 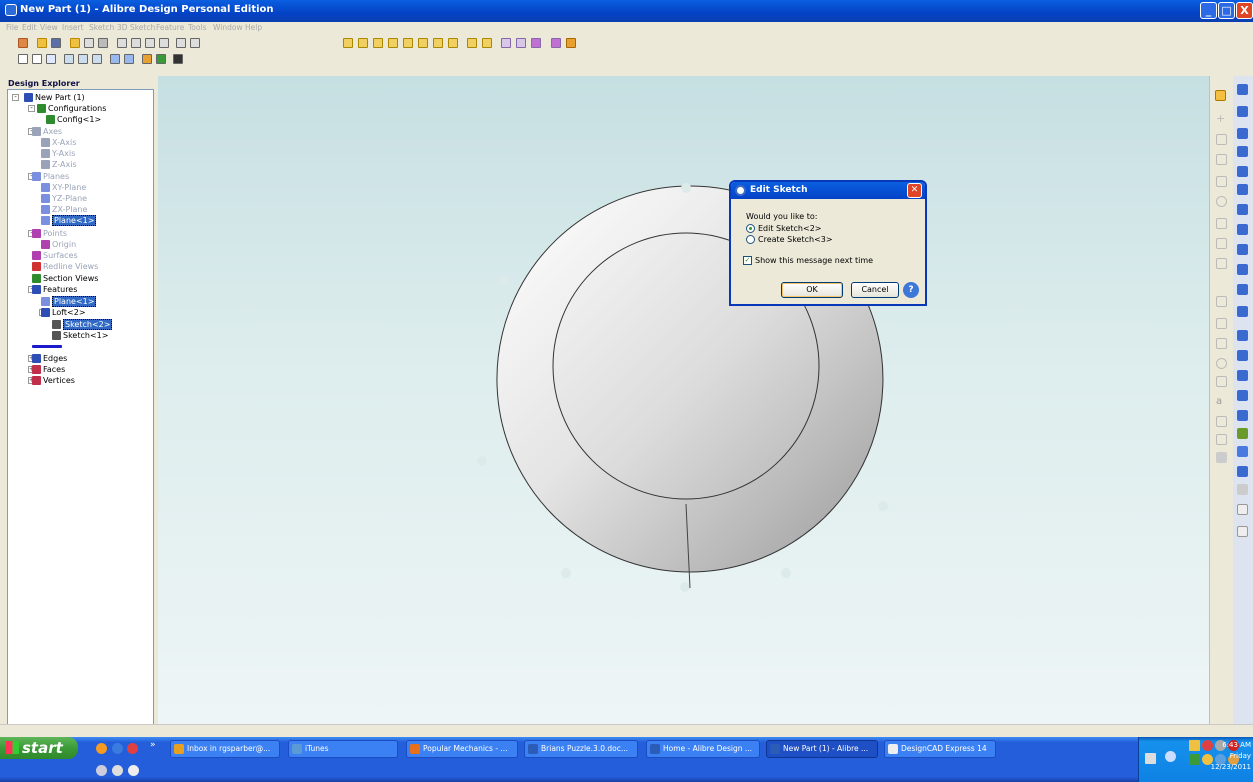 I want to click on cut-extrude-icon, so click(x=1242, y=171).